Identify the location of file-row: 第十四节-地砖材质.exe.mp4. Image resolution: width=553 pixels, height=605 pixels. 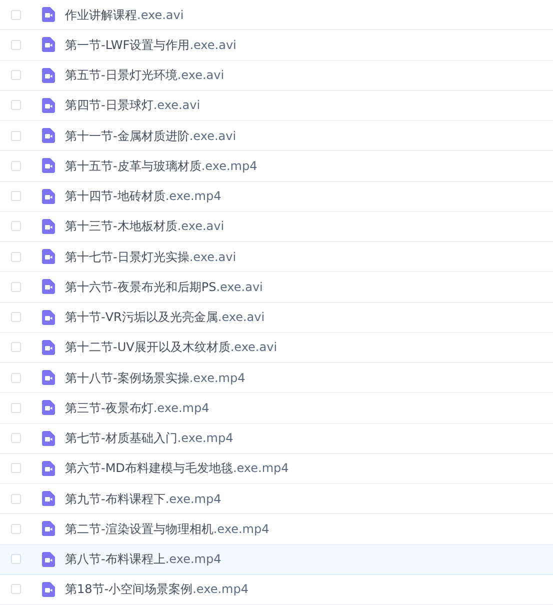
(276, 197).